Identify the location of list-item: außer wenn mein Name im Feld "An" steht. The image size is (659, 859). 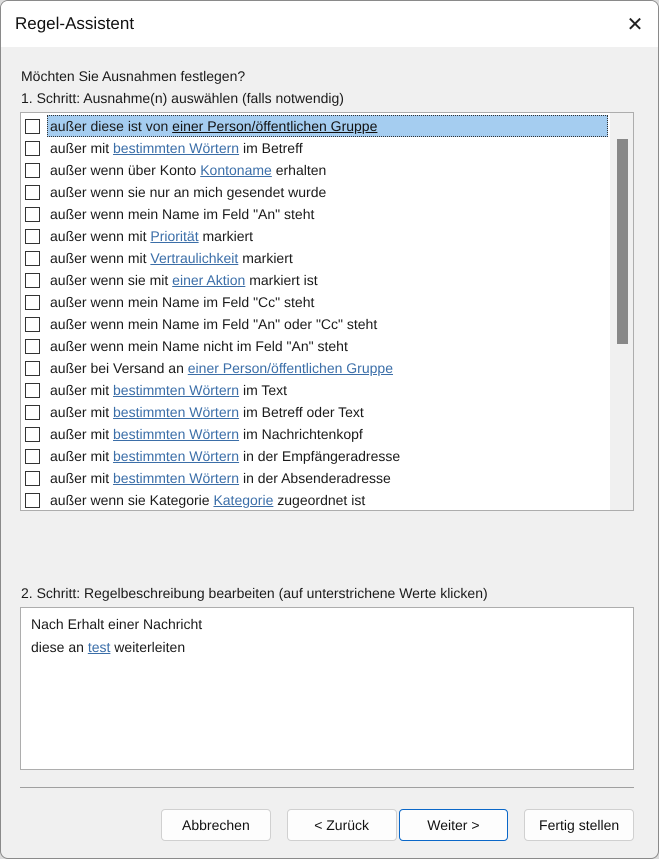
(327, 214).